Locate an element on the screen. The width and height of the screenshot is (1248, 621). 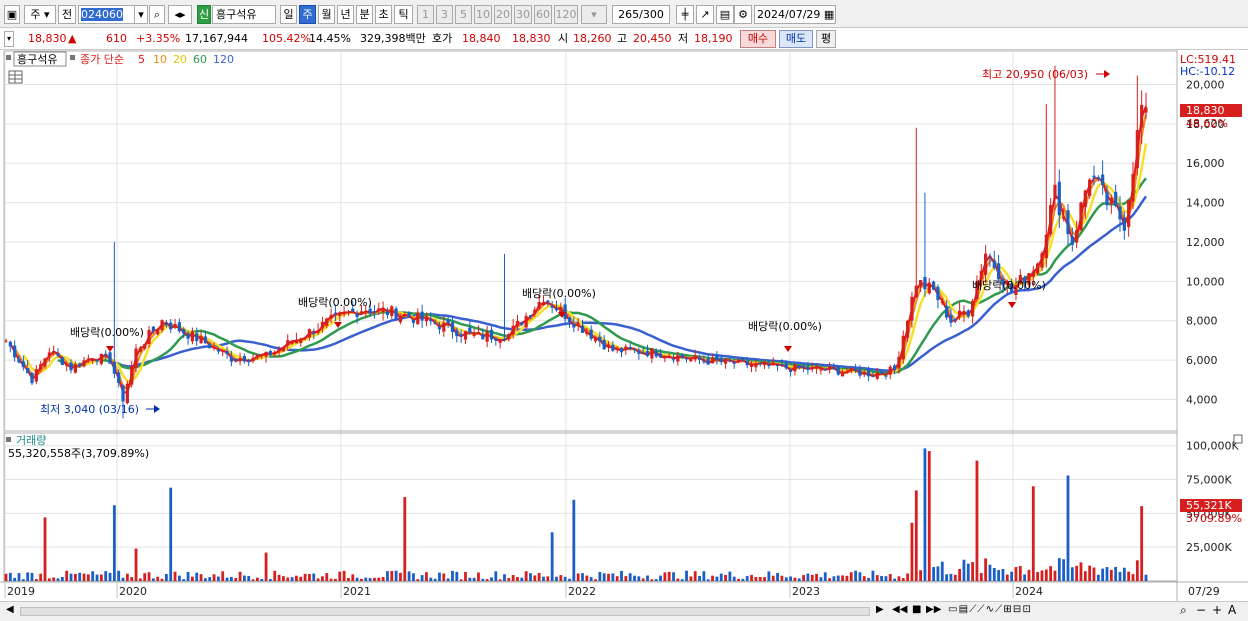
code-dropdown-icon: ▾ is located at coordinates (141, 14).